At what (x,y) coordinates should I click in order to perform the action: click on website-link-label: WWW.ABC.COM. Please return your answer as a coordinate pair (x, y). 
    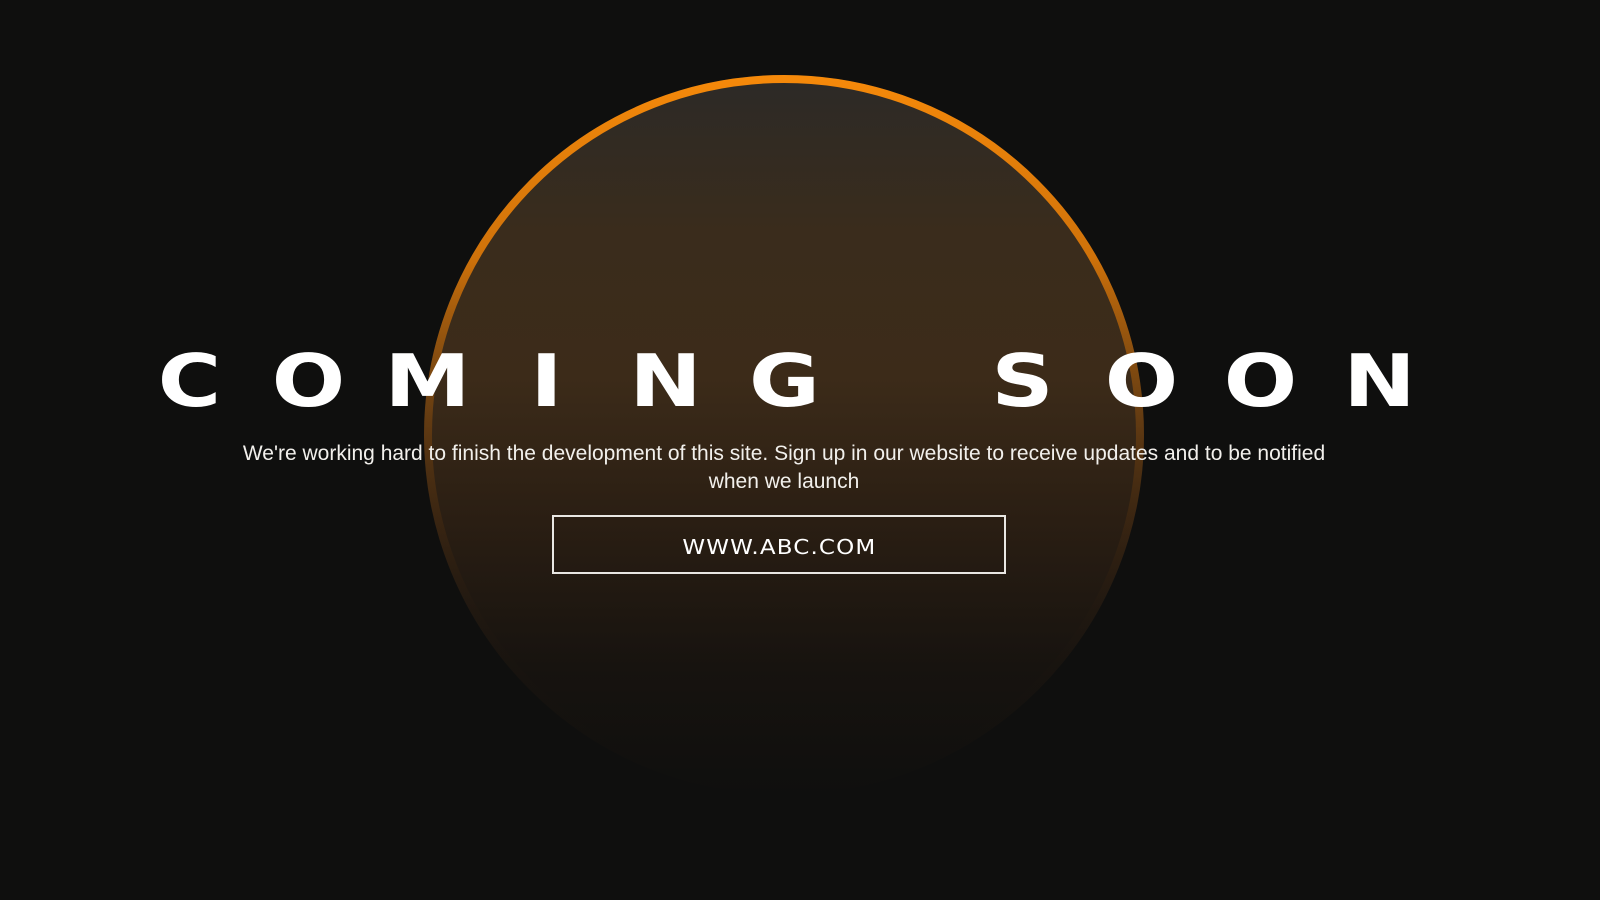
    Looking at the image, I should click on (779, 546).